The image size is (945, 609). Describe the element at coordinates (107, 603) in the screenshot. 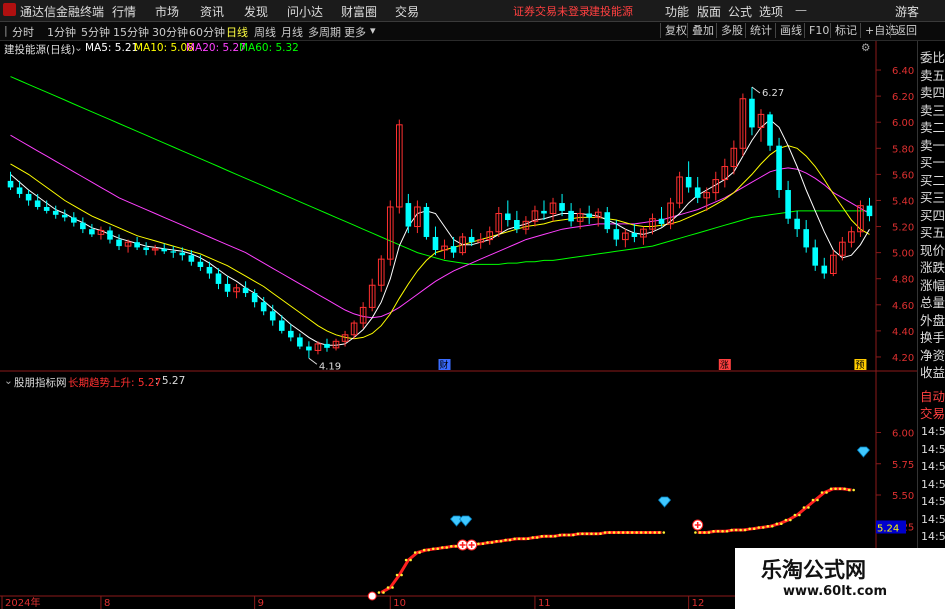

I see `x-tick-label: 8` at that location.